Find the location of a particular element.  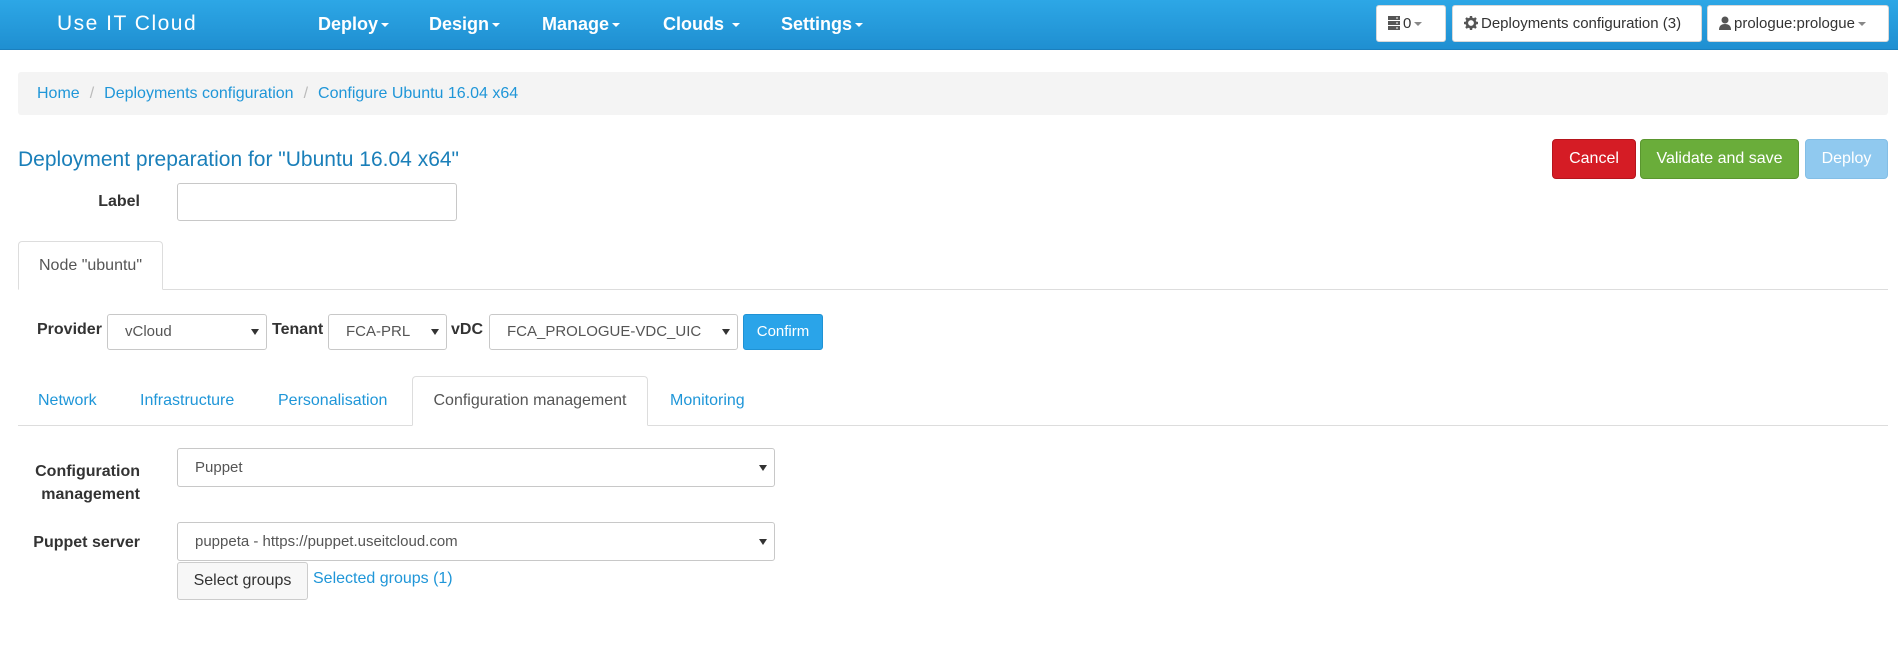

breadcrumb-home: Home is located at coordinates (58, 93).